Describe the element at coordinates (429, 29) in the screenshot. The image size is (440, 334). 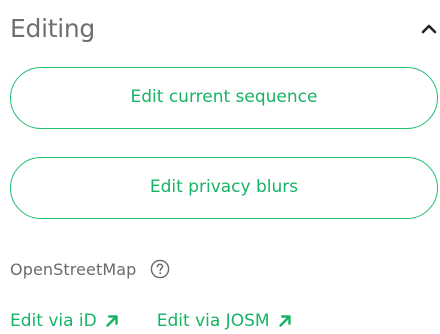
I see `chevron-up-icon` at that location.